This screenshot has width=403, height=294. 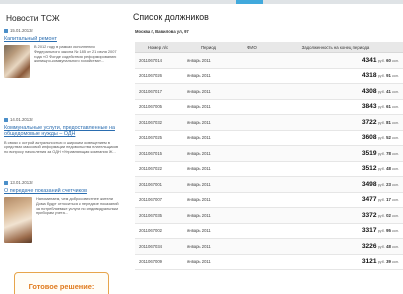 I want to click on cell-debt: 3843 руб. 61 коп., so click(x=335, y=106).